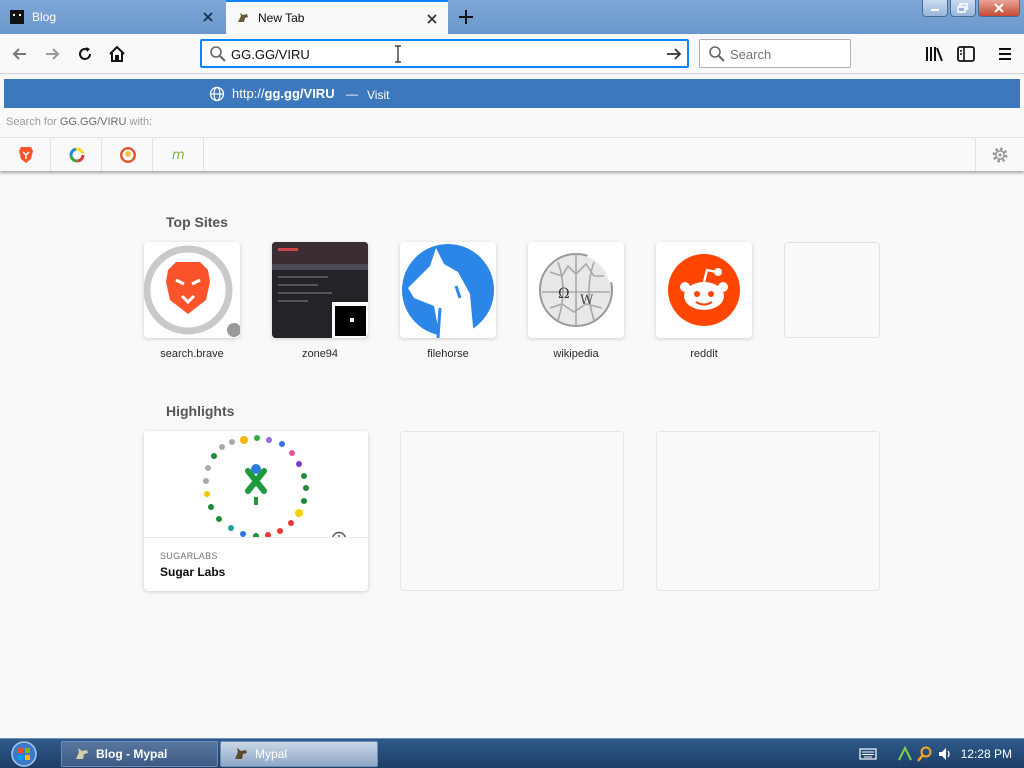  Describe the element at coordinates (512, 17) in the screenshot. I see `tab-strip: Blog New Tab` at that location.